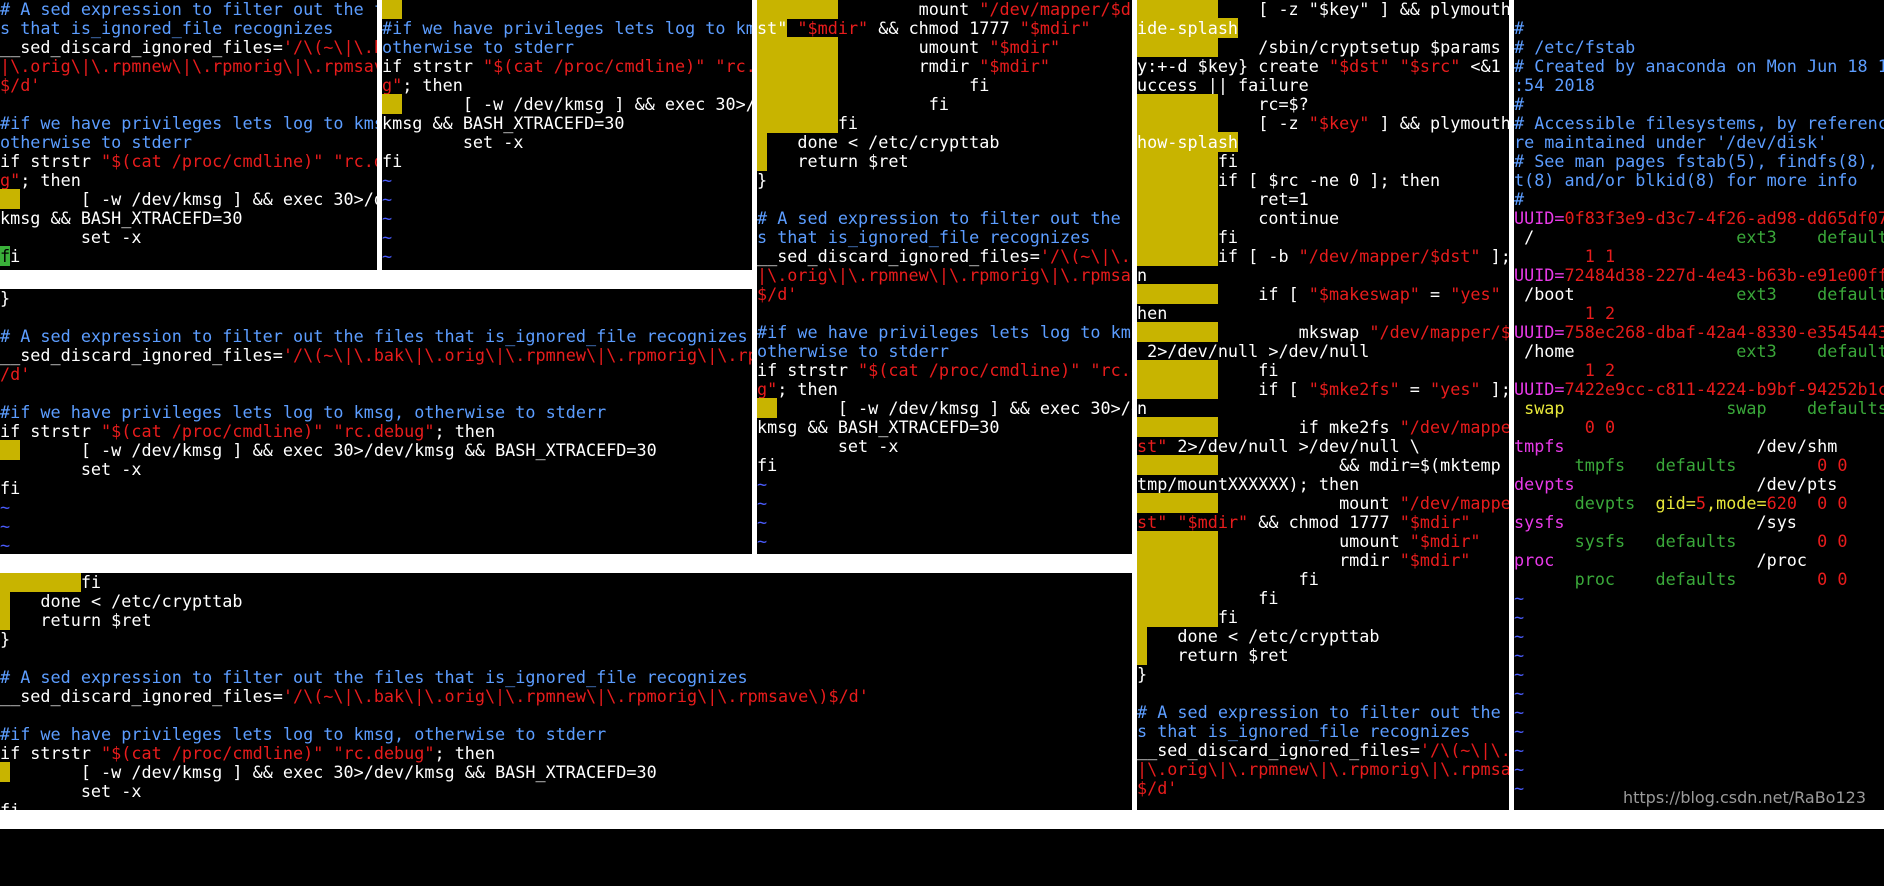  What do you see at coordinates (566, 848) in the screenshot?
I see `status-line-pane-6: /tmp/functions 987,1 底端` at bounding box center [566, 848].